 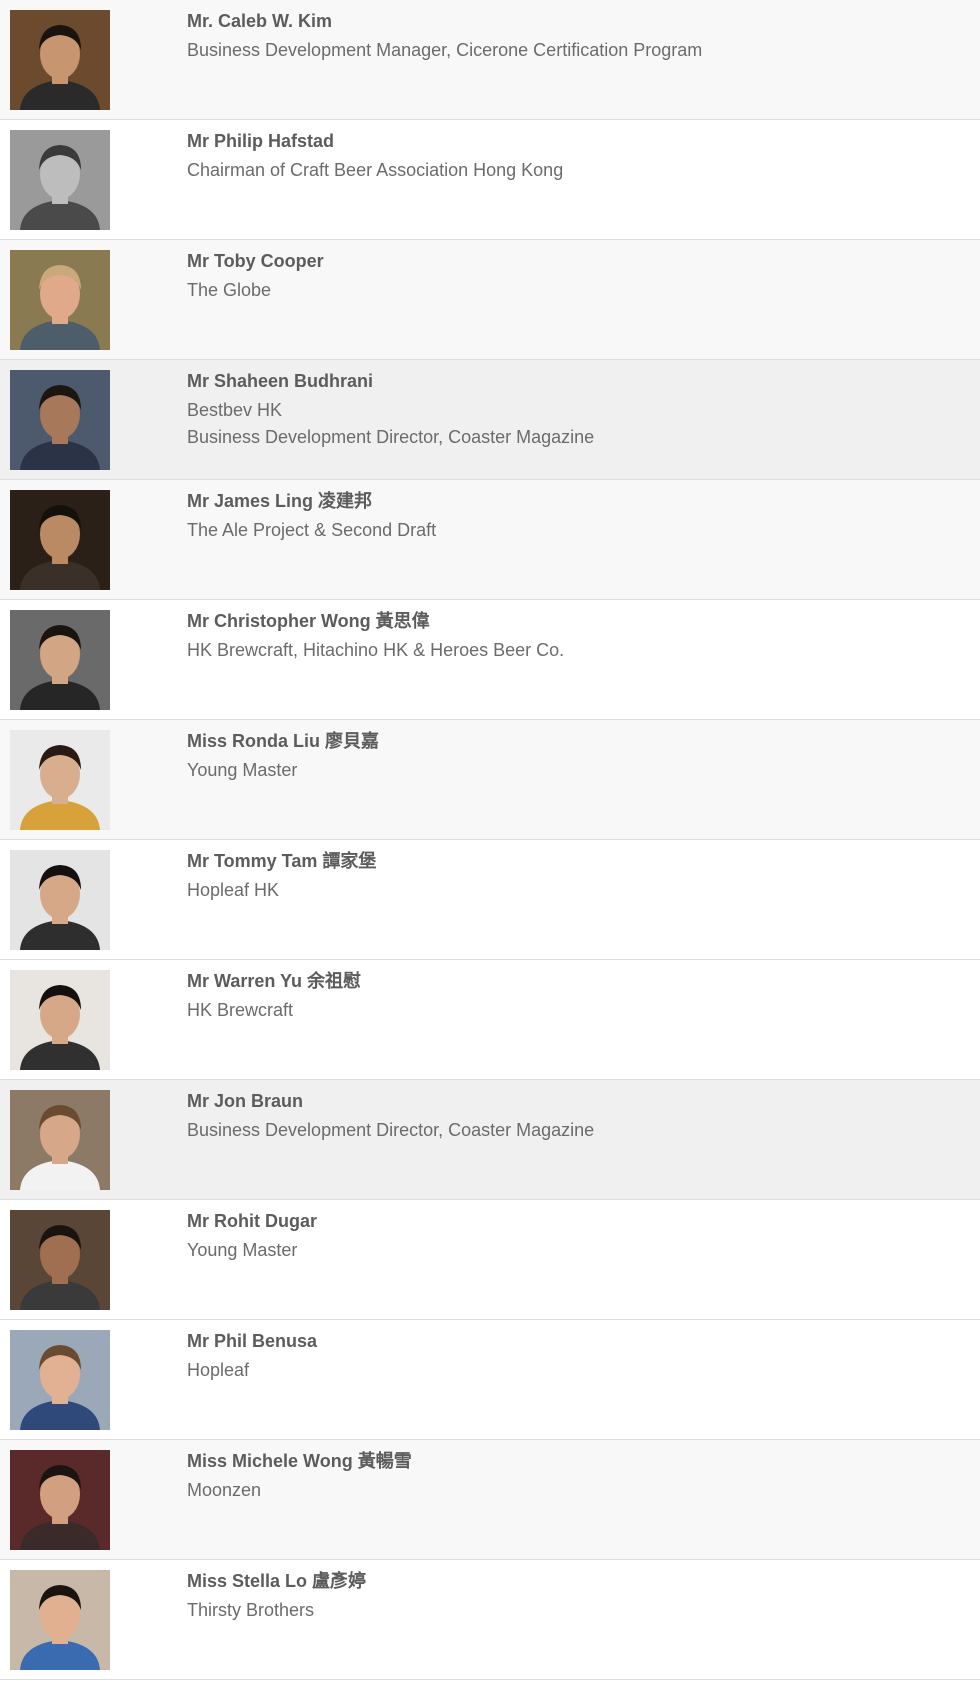 What do you see at coordinates (282, 861) in the screenshot?
I see `speaker-name: Mr Tommy Tam 譚家堡` at bounding box center [282, 861].